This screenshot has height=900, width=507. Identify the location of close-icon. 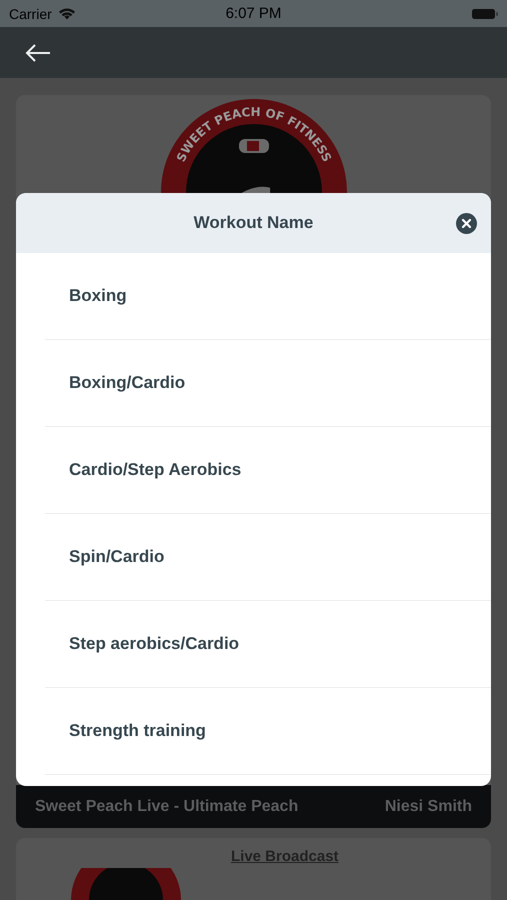
(466, 223).